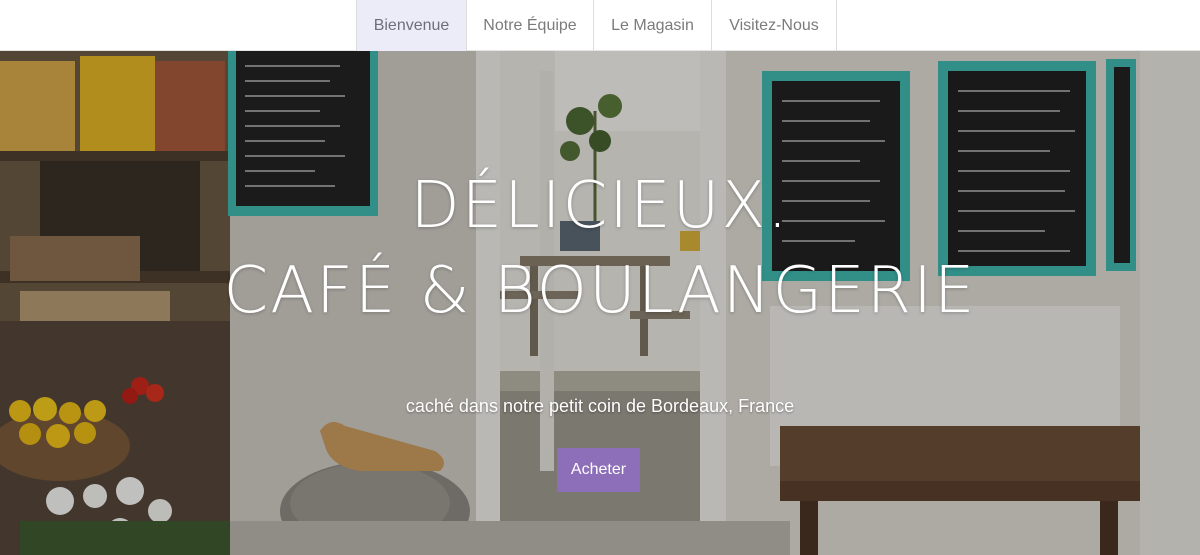 The width and height of the screenshot is (1200, 555). I want to click on nav-item-visitez-nous: Visitez-Nous, so click(774, 25).